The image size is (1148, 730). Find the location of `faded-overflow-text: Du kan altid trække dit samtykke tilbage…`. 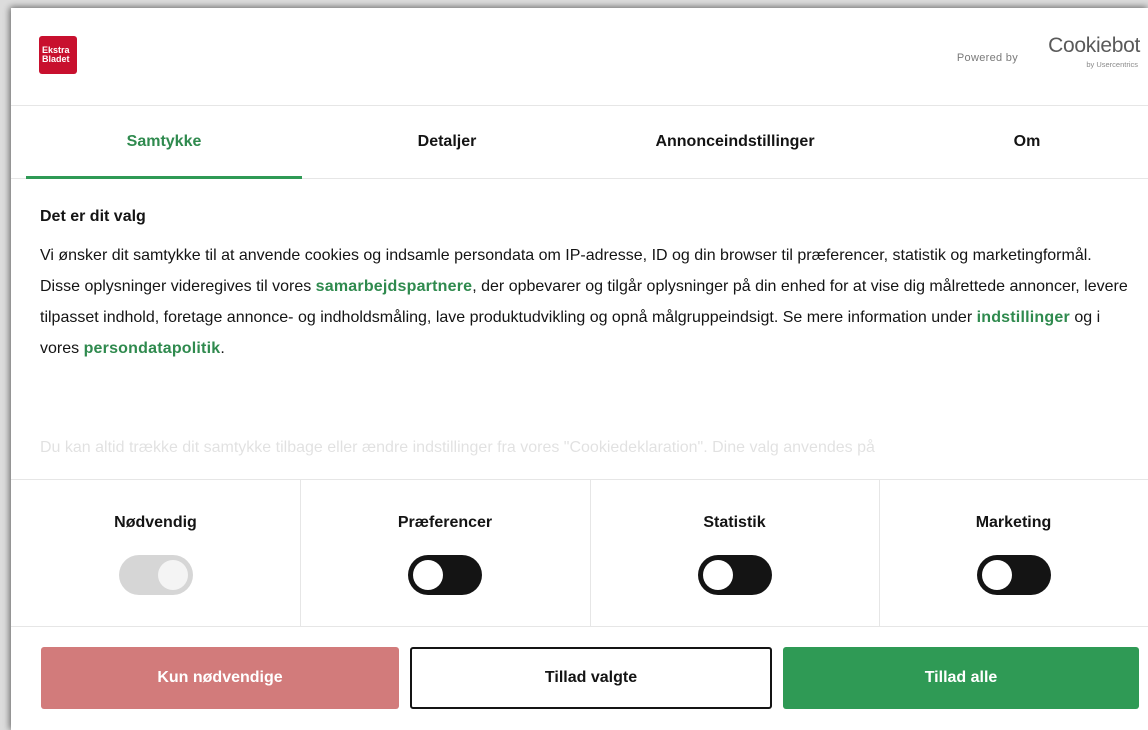

faded-overflow-text: Du kan altid trække dit samtykke tilbage… is located at coordinates (457, 447).